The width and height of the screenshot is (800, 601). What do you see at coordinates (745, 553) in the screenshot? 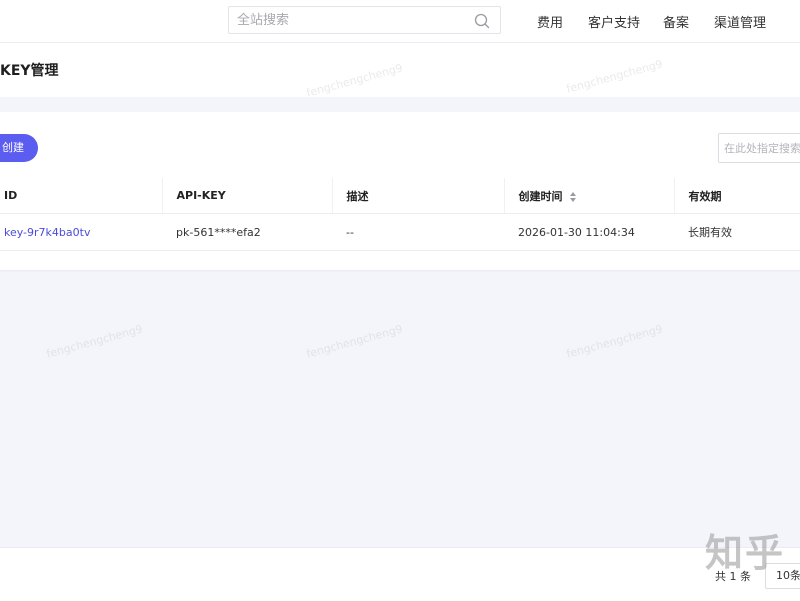
I see `zhihu-watermark-logo: 知乎` at bounding box center [745, 553].